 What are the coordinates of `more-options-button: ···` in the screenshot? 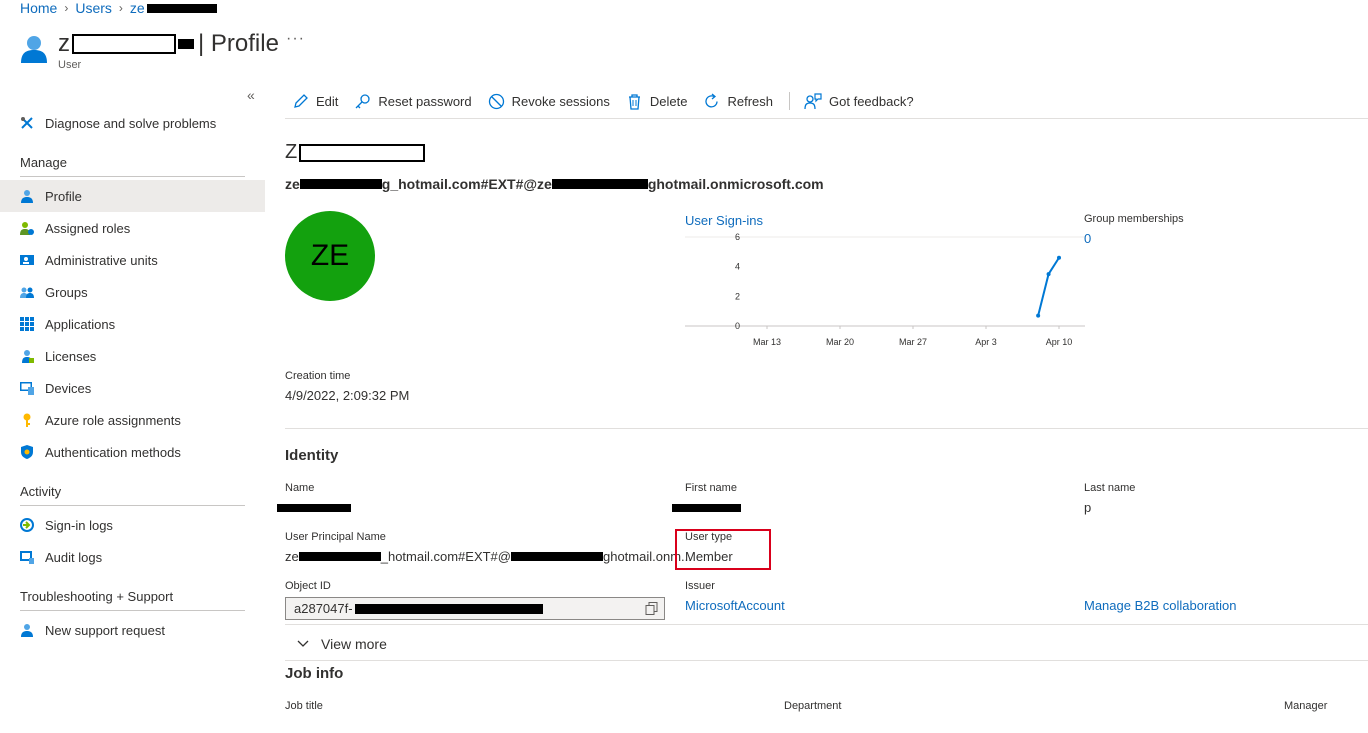 It's located at (295, 39).